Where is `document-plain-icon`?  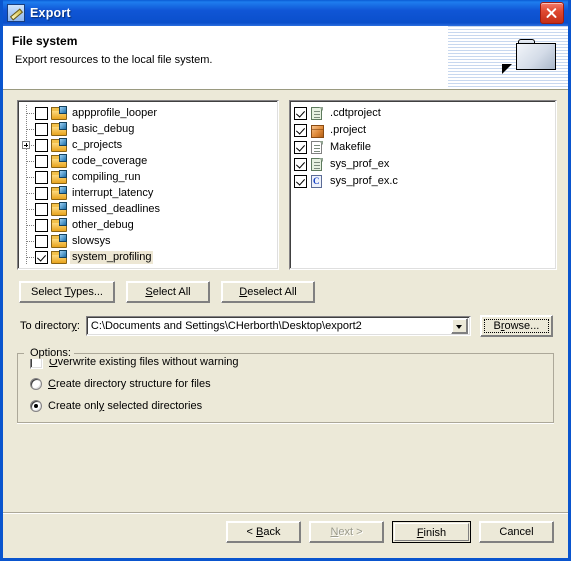
document-plain-icon is located at coordinates (317, 147).